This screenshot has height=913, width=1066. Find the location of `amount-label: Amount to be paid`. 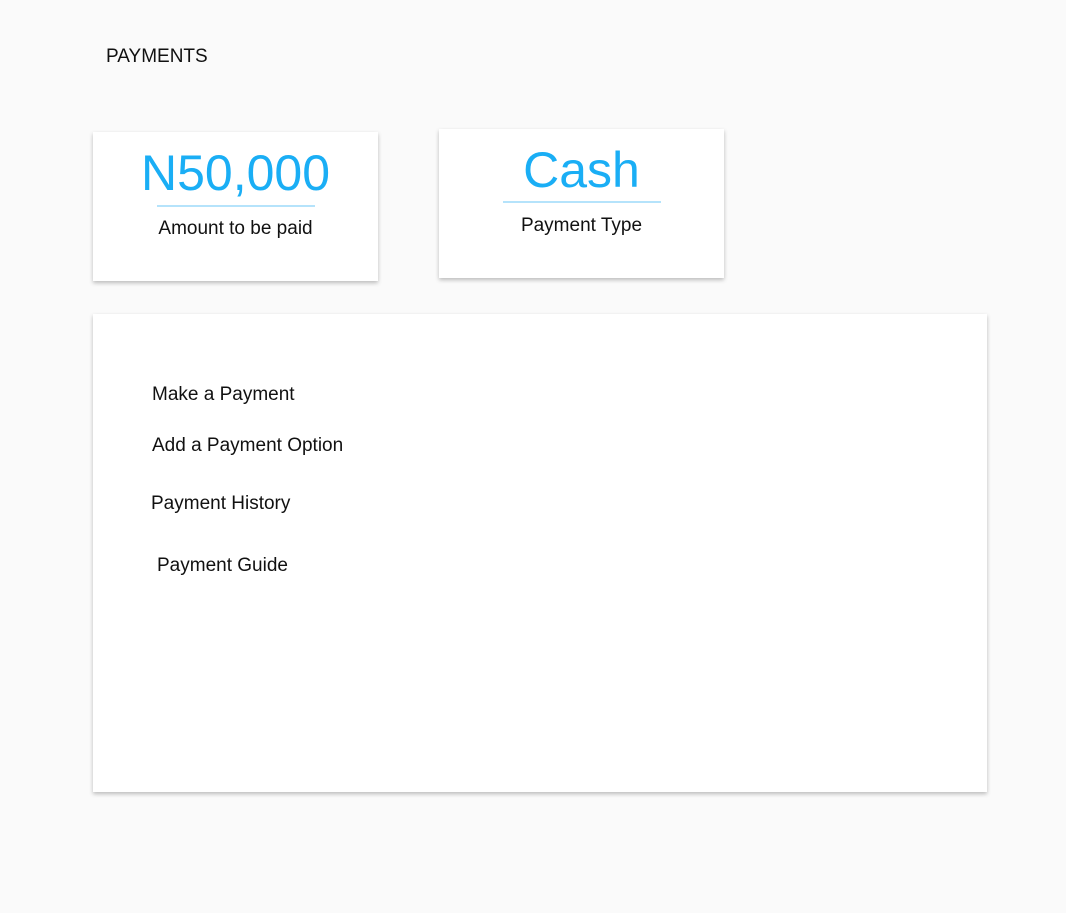

amount-label: Amount to be paid is located at coordinates (235, 228).